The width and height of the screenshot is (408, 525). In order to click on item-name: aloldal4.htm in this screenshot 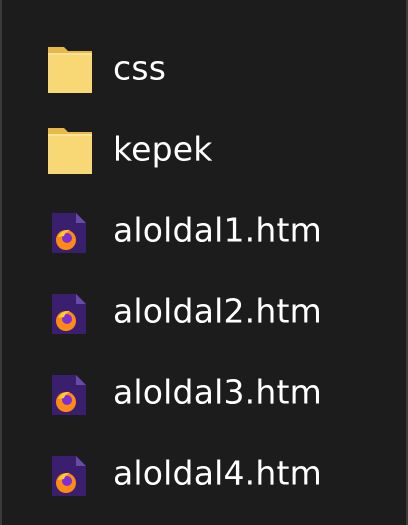, I will do `click(217, 473)`.